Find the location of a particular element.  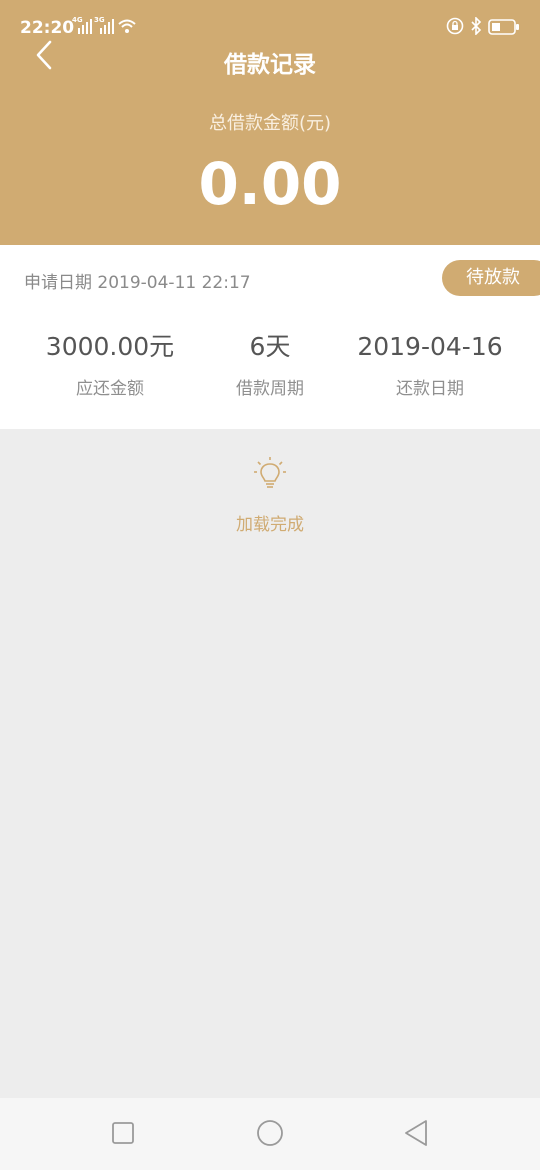

apply-date: 申请日期 2019-04-11 22:17 is located at coordinates (137, 283).